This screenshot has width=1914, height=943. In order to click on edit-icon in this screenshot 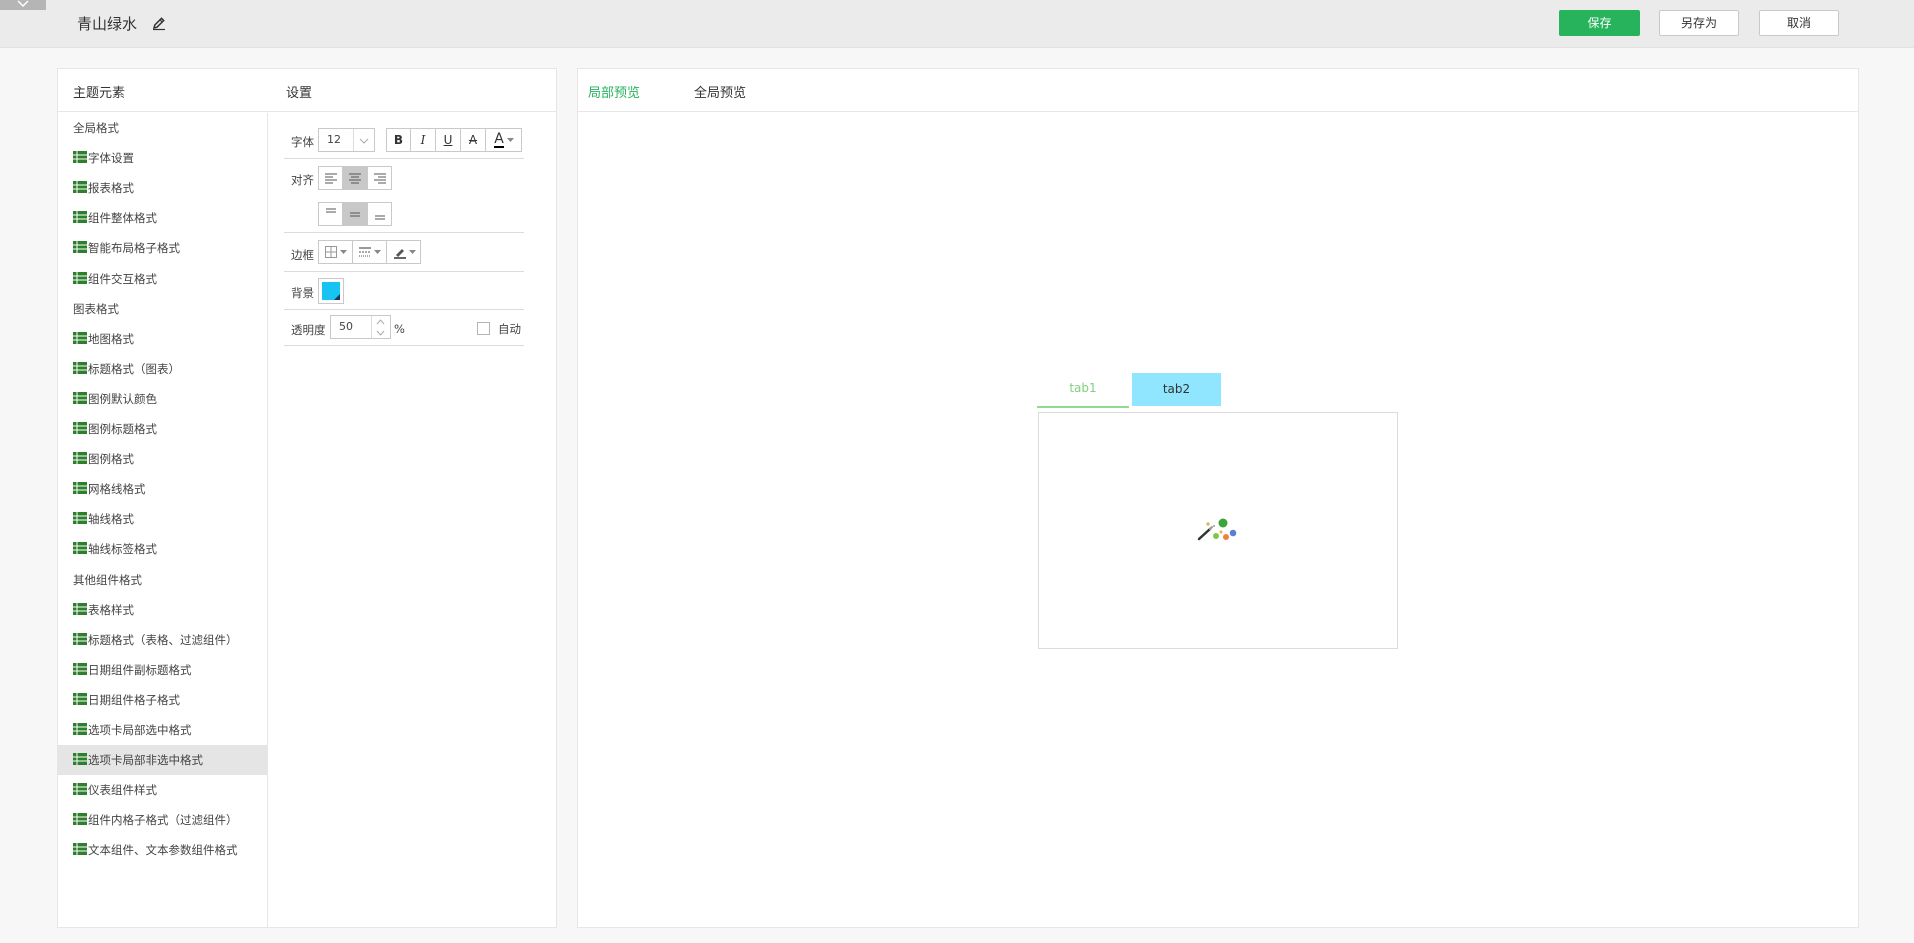, I will do `click(159, 23)`.